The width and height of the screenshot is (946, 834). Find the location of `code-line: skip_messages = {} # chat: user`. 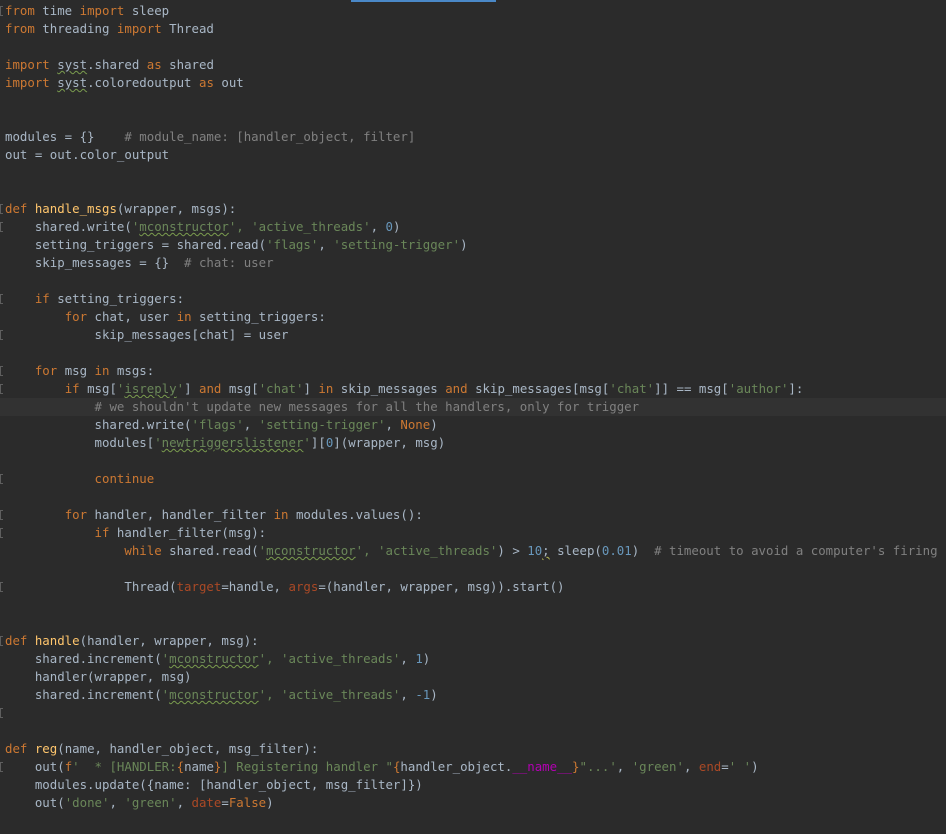

code-line: skip_messages = {} # chat: user is located at coordinates (473, 263).